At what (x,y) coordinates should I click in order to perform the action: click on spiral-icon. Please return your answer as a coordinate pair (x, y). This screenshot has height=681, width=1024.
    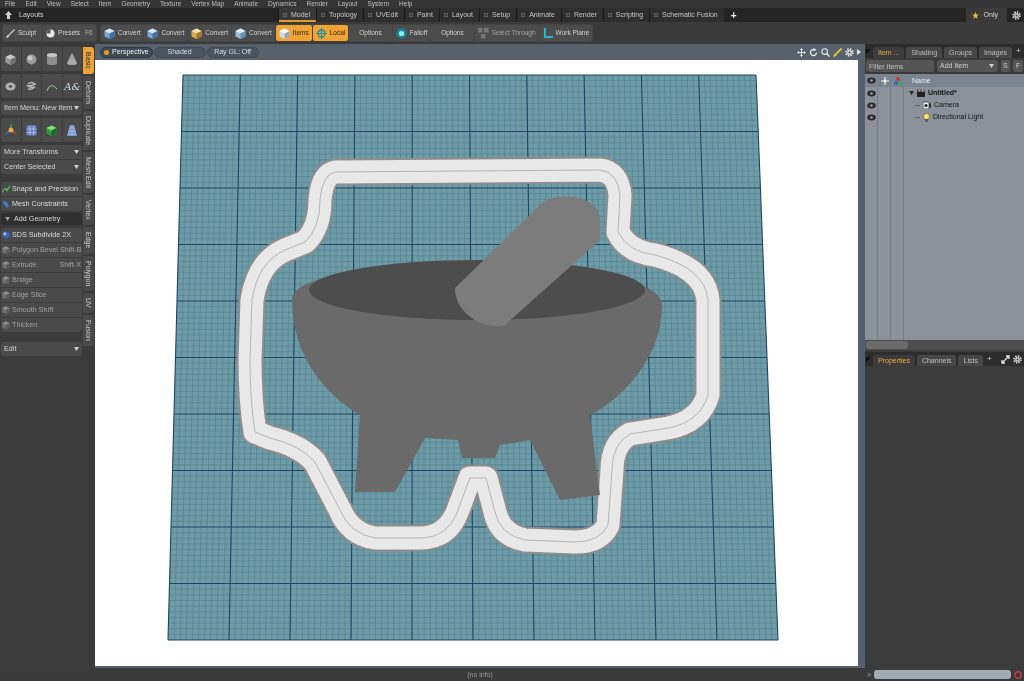
    Looking at the image, I should click on (31, 86).